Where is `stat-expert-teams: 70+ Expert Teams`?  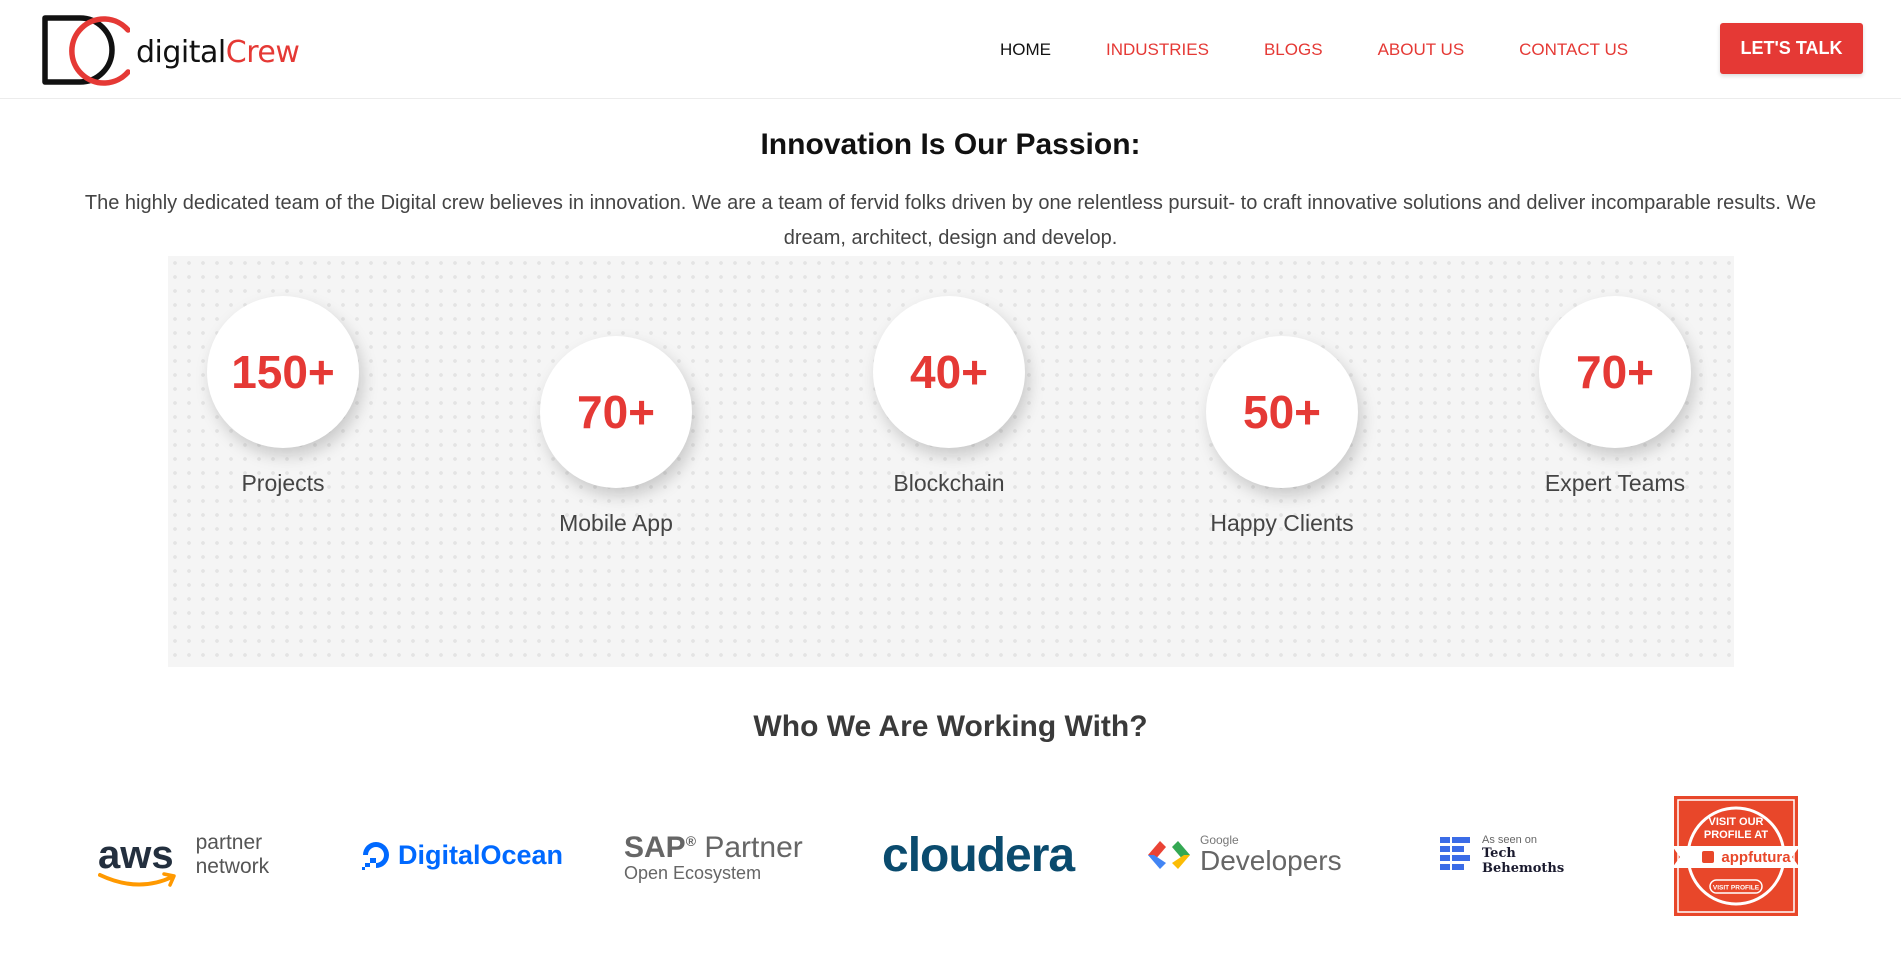 stat-expert-teams: 70+ Expert Teams is located at coordinates (1615, 396).